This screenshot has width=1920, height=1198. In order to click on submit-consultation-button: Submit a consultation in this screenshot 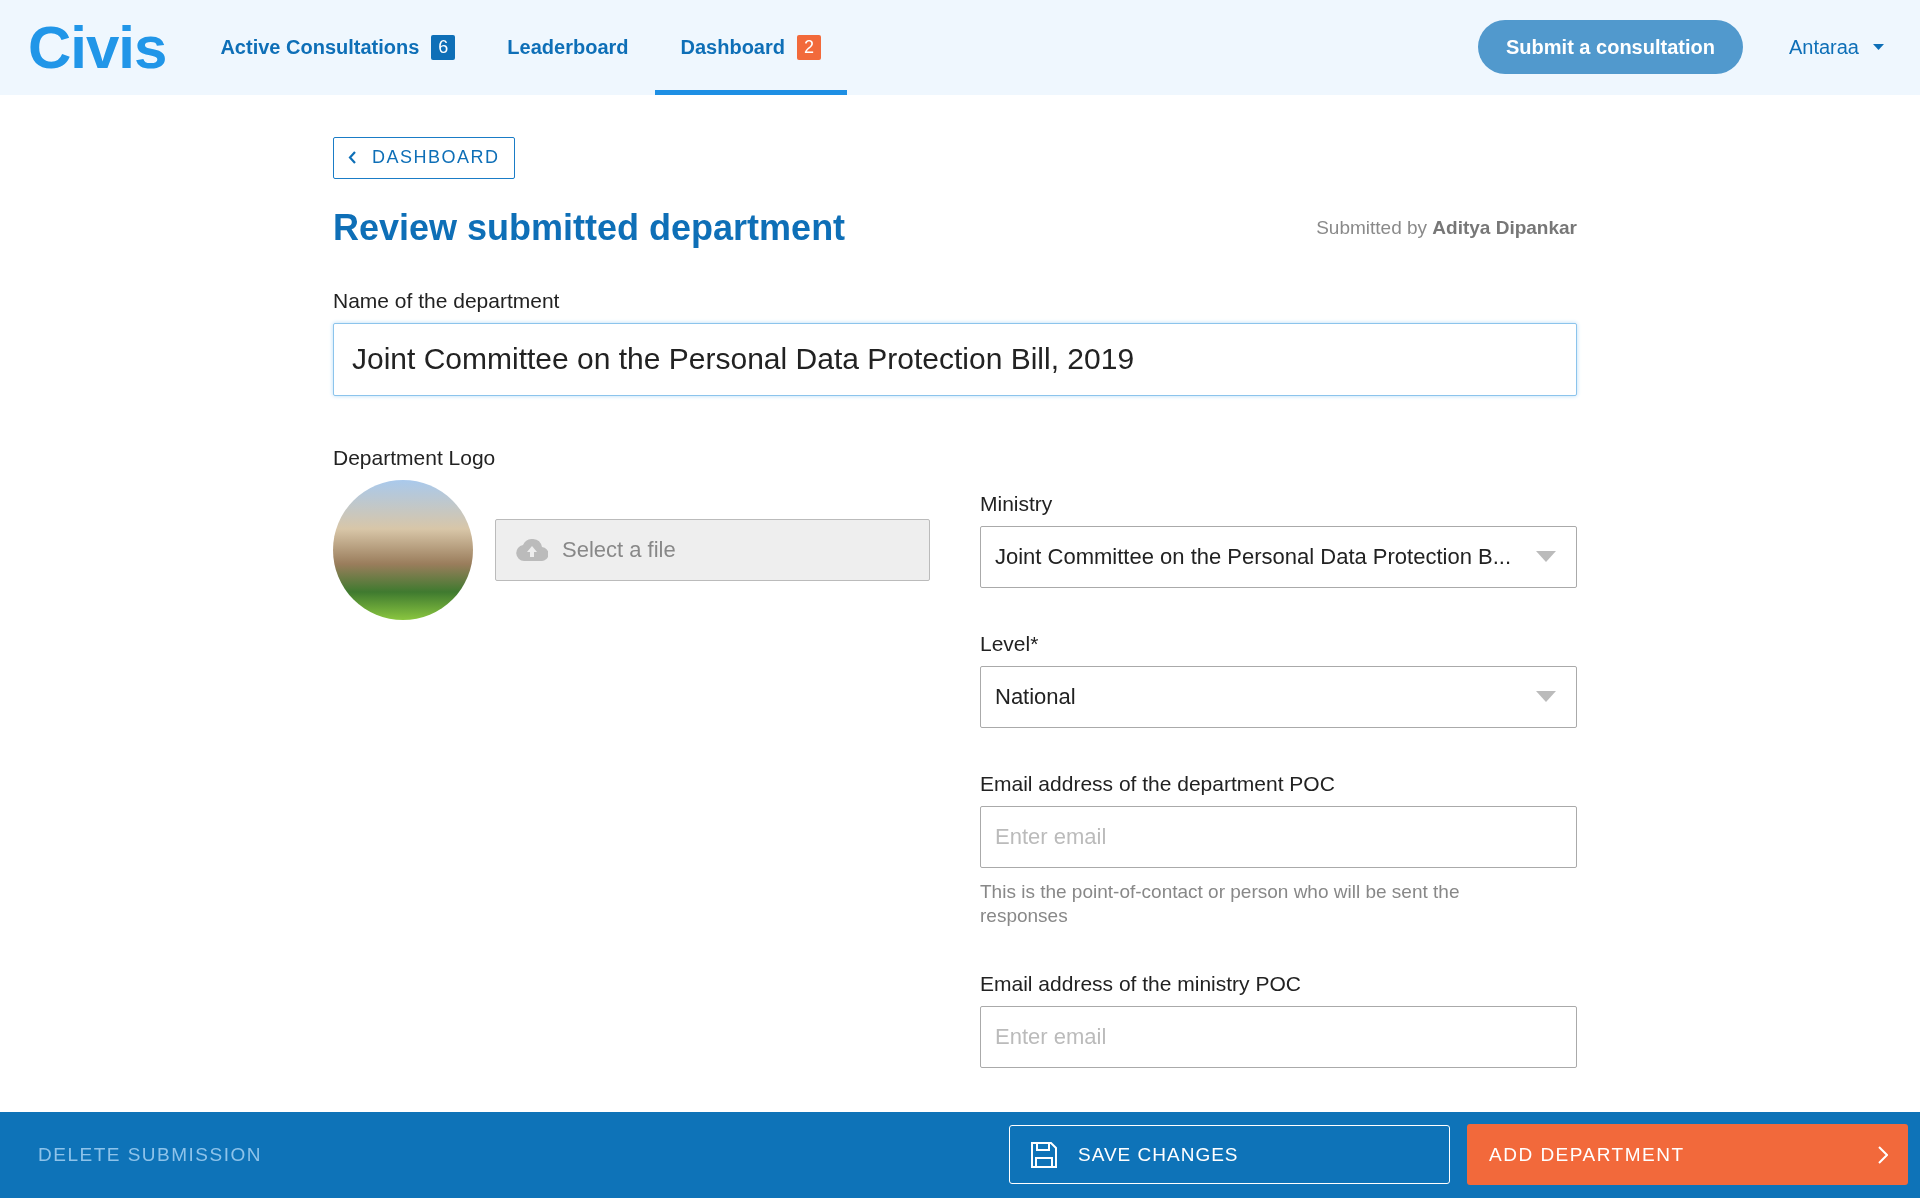, I will do `click(1610, 47)`.